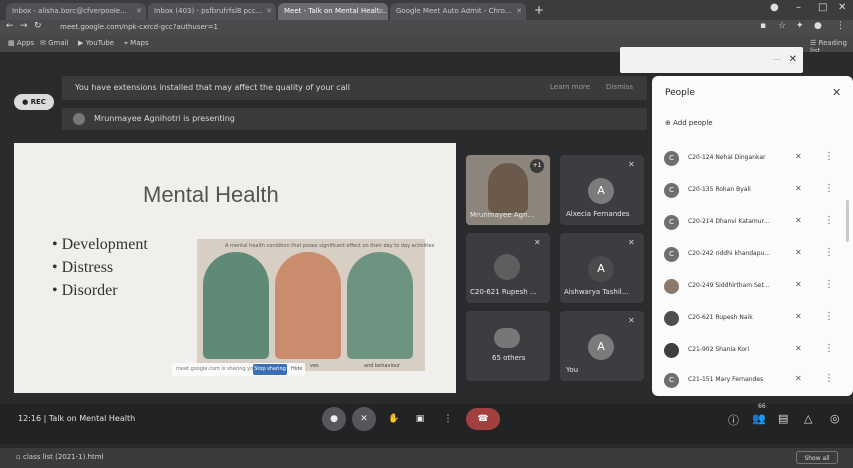 The image size is (853, 468). I want to click on star-icon: ☆, so click(782, 26).